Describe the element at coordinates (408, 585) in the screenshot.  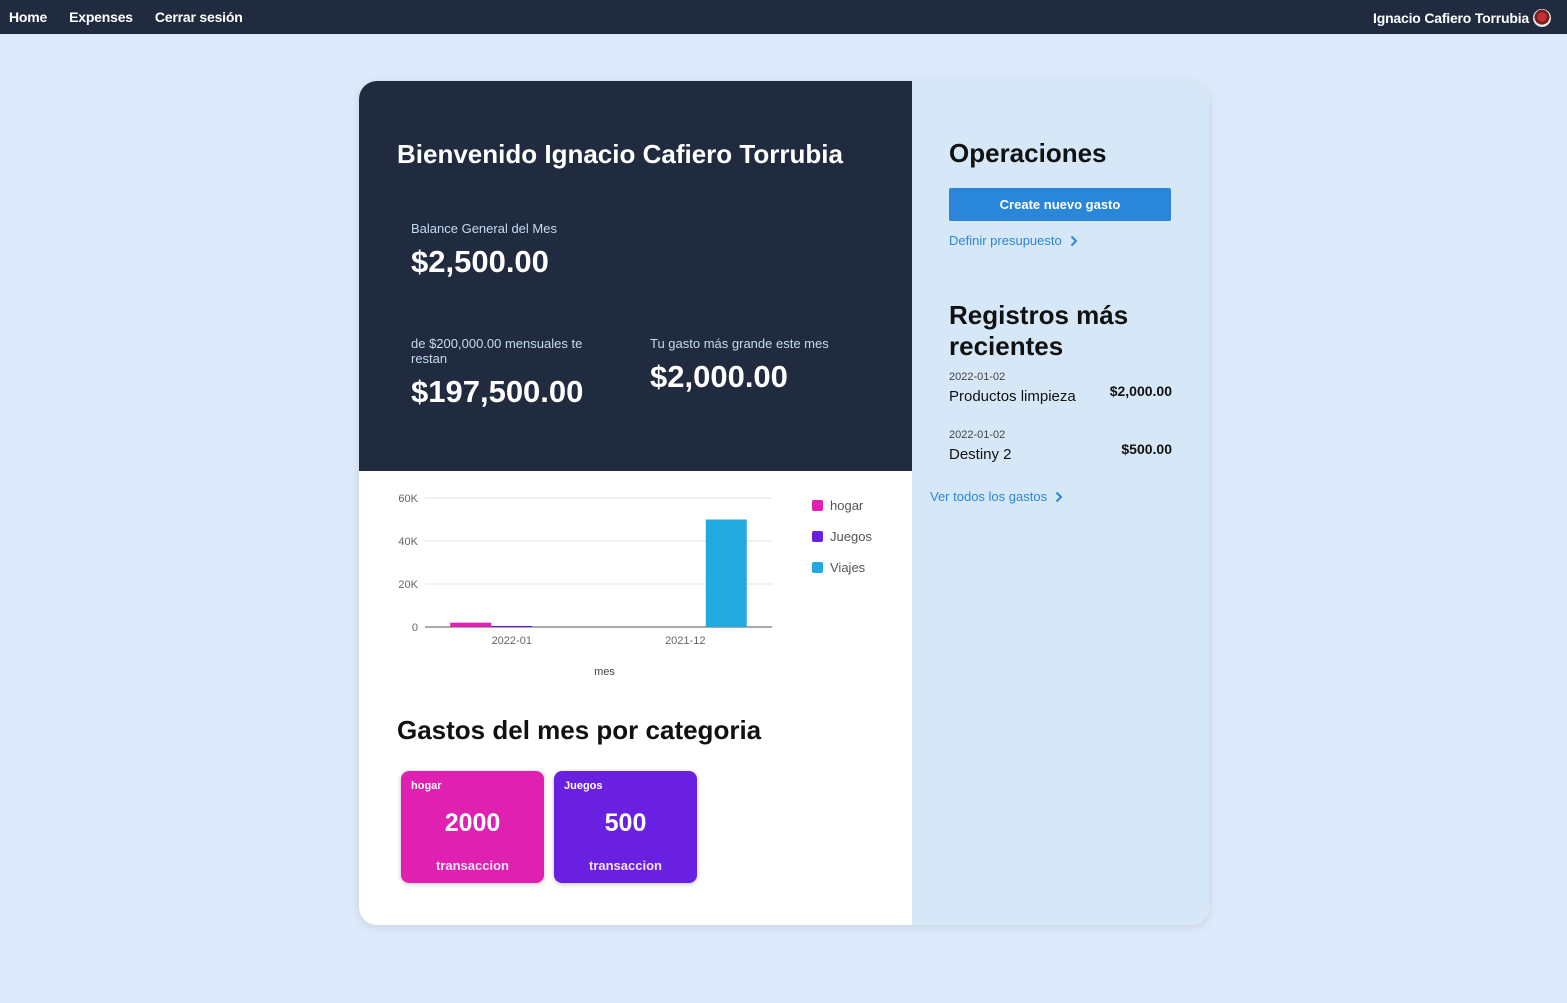
I see `y-tick-label: 20K` at that location.